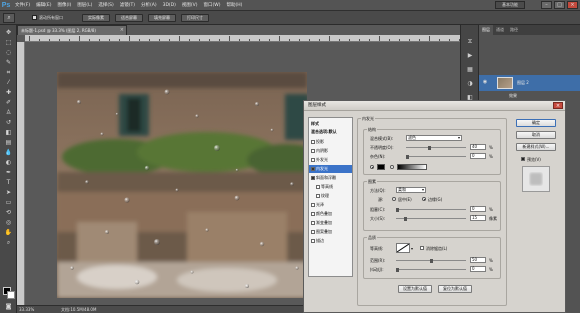  What do you see at coordinates (478, 147) in the screenshot?
I see `opacity-input: 40` at bounding box center [478, 147].